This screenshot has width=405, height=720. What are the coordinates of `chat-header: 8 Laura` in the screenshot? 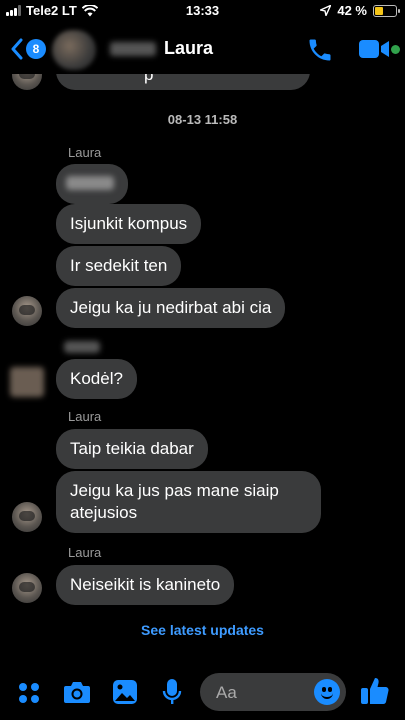 It's located at (202, 49).